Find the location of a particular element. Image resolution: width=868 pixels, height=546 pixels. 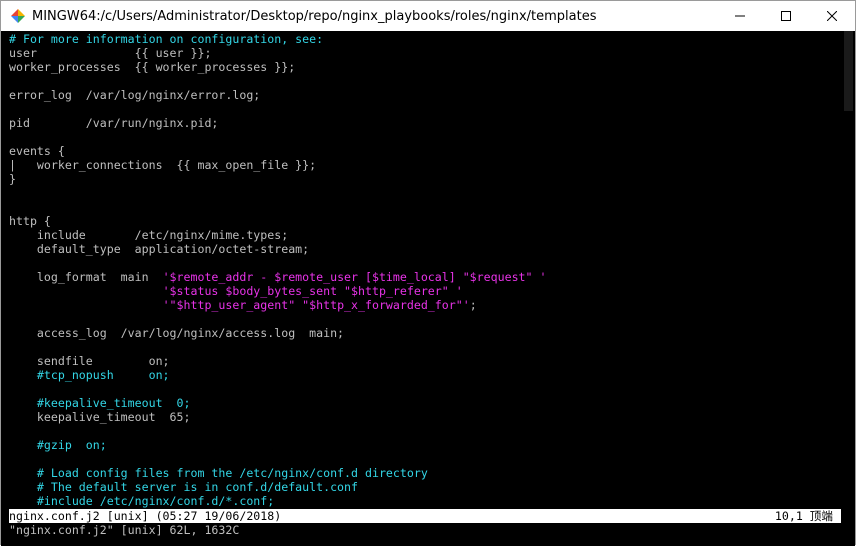

minimize-icon is located at coordinates (740, 16).